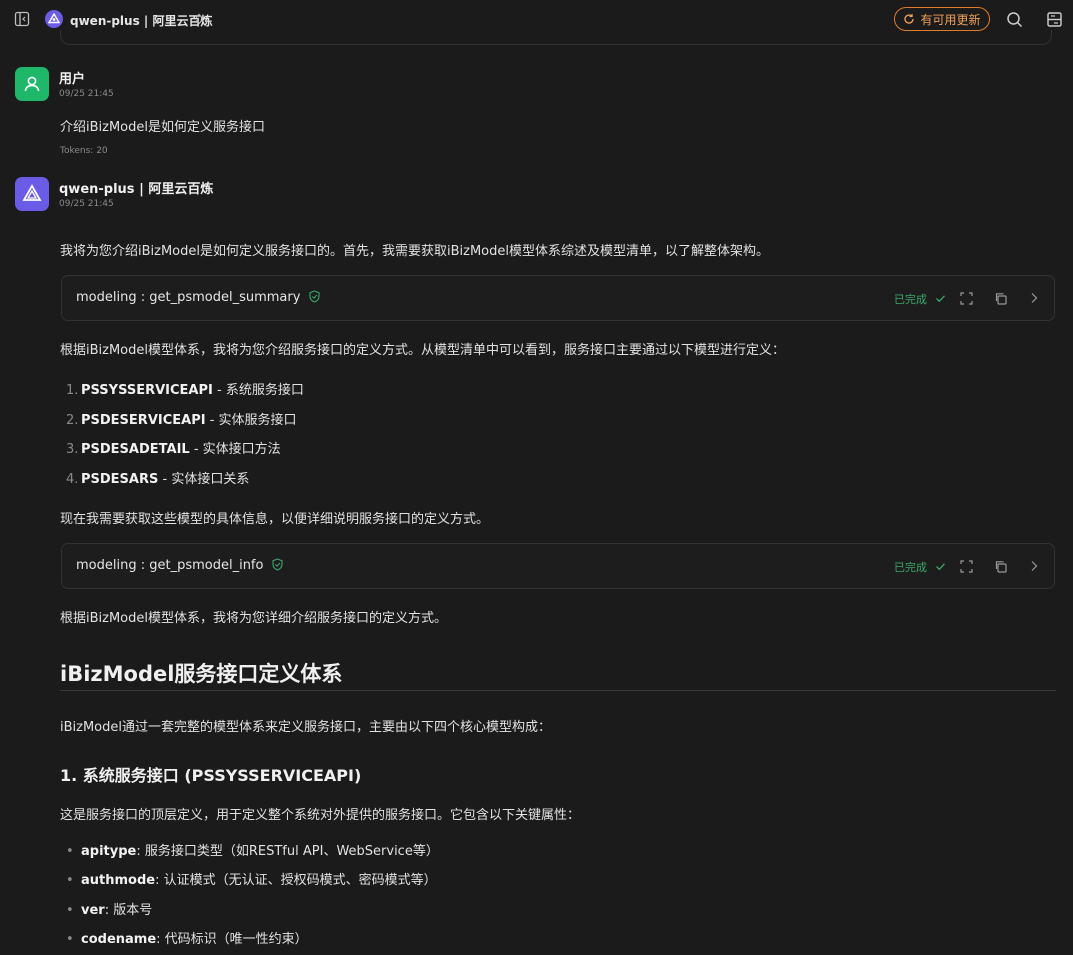 This screenshot has width=1073, height=955. I want to click on search-icon, so click(1014, 19).